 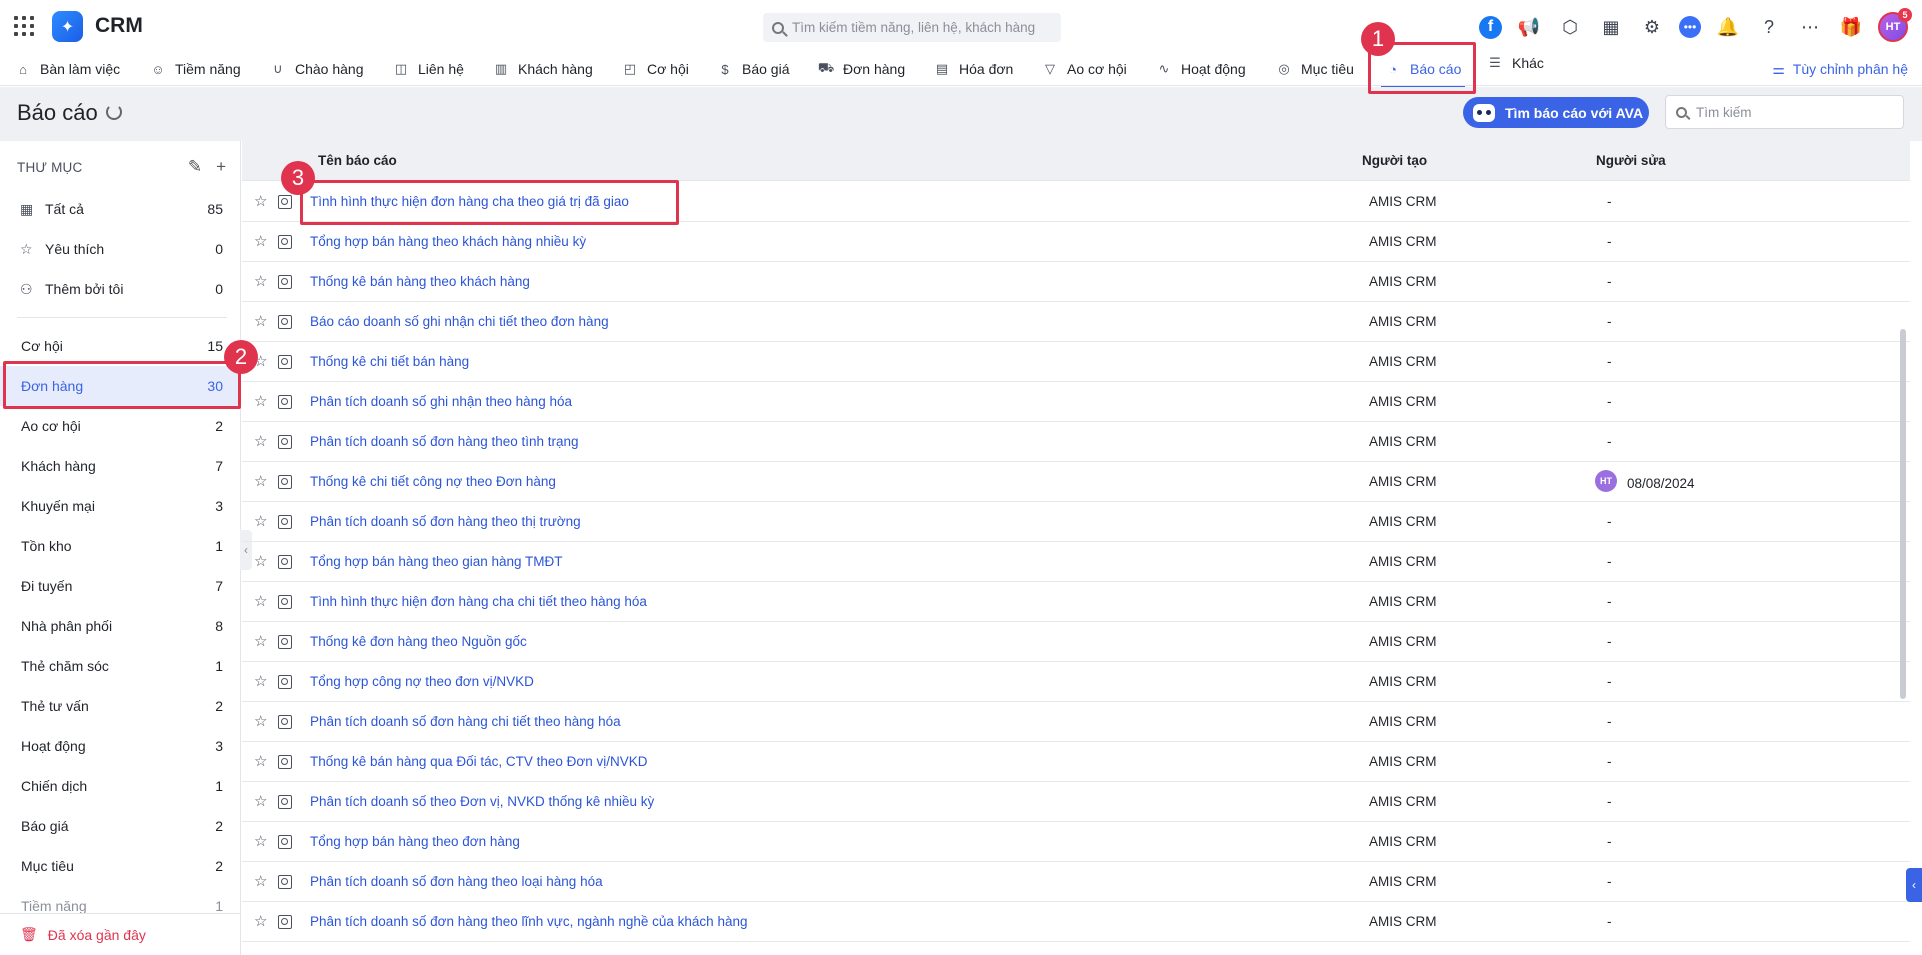 I want to click on column-header-editor: Người sửa, so click(x=1631, y=160).